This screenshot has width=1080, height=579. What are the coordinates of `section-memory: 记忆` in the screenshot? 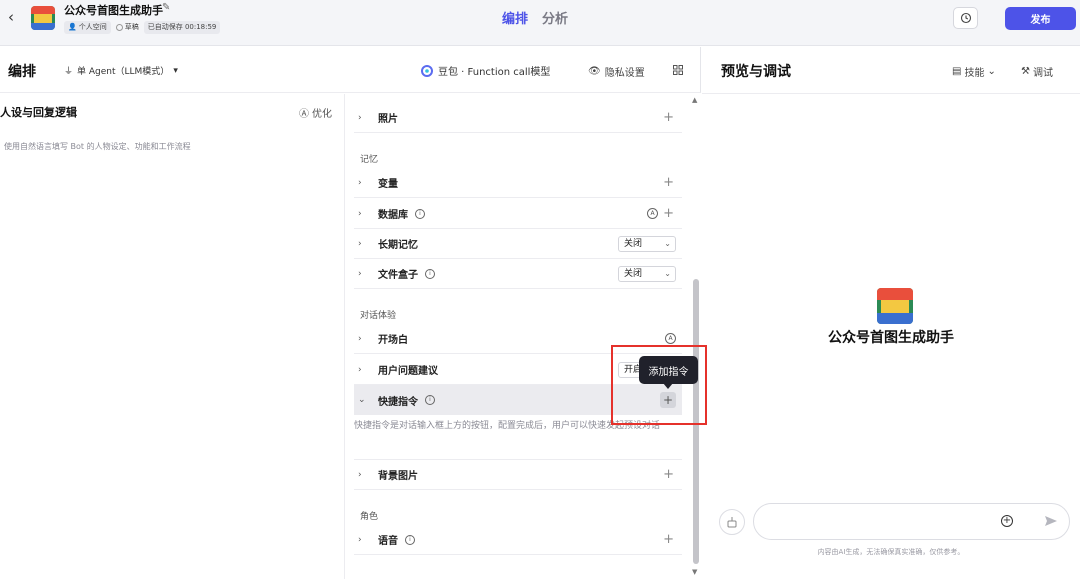 It's located at (369, 160).